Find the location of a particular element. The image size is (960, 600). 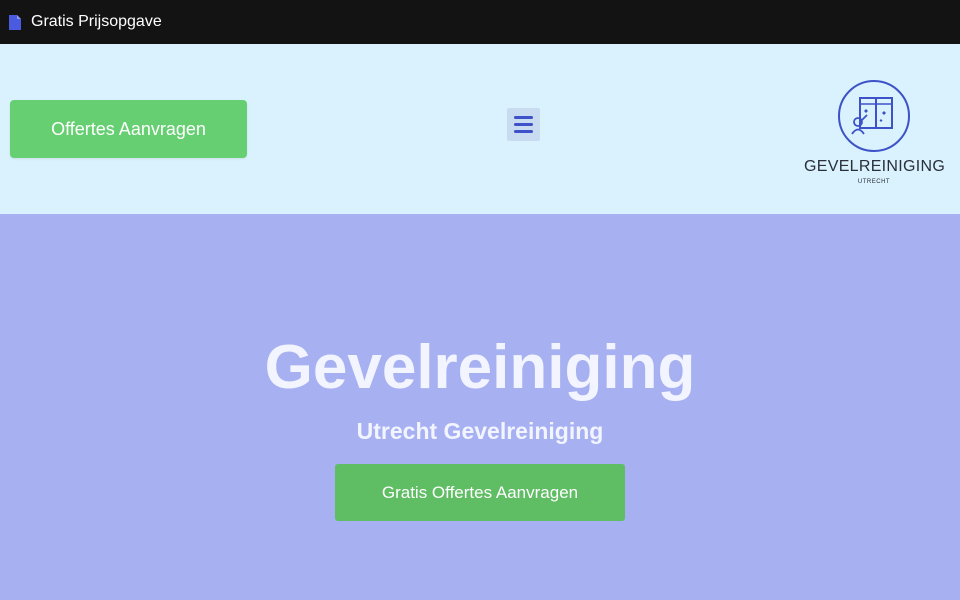

site-logo: GEVELREINIGING UTRECHT is located at coordinates (875, 138).